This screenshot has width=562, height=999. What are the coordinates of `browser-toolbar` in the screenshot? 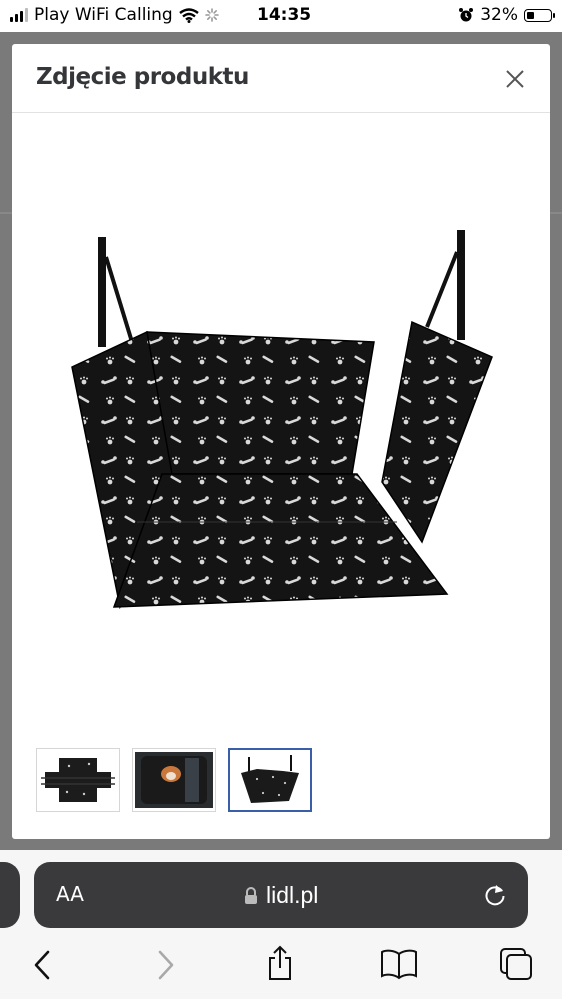 It's located at (281, 966).